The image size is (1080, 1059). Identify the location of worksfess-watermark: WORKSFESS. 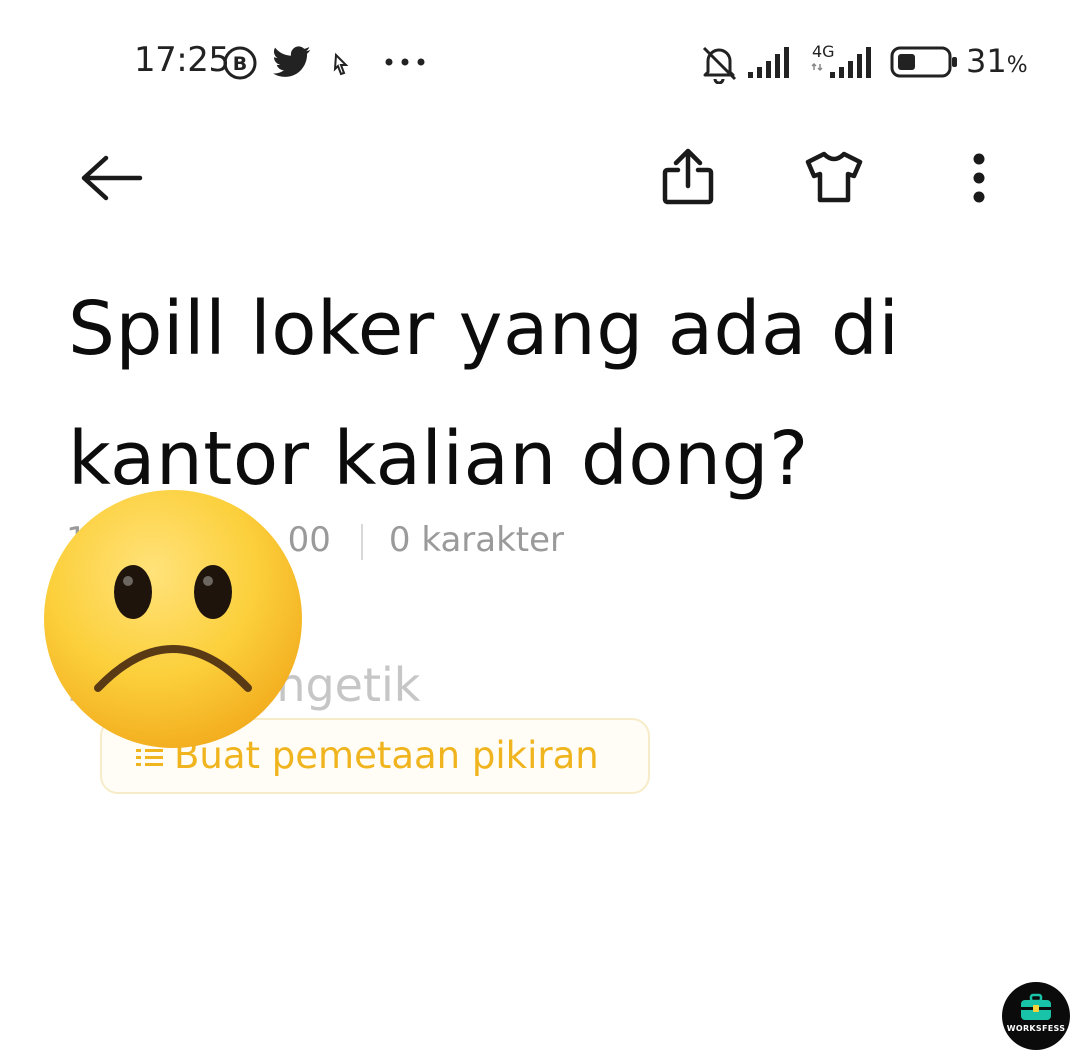
(1036, 1016).